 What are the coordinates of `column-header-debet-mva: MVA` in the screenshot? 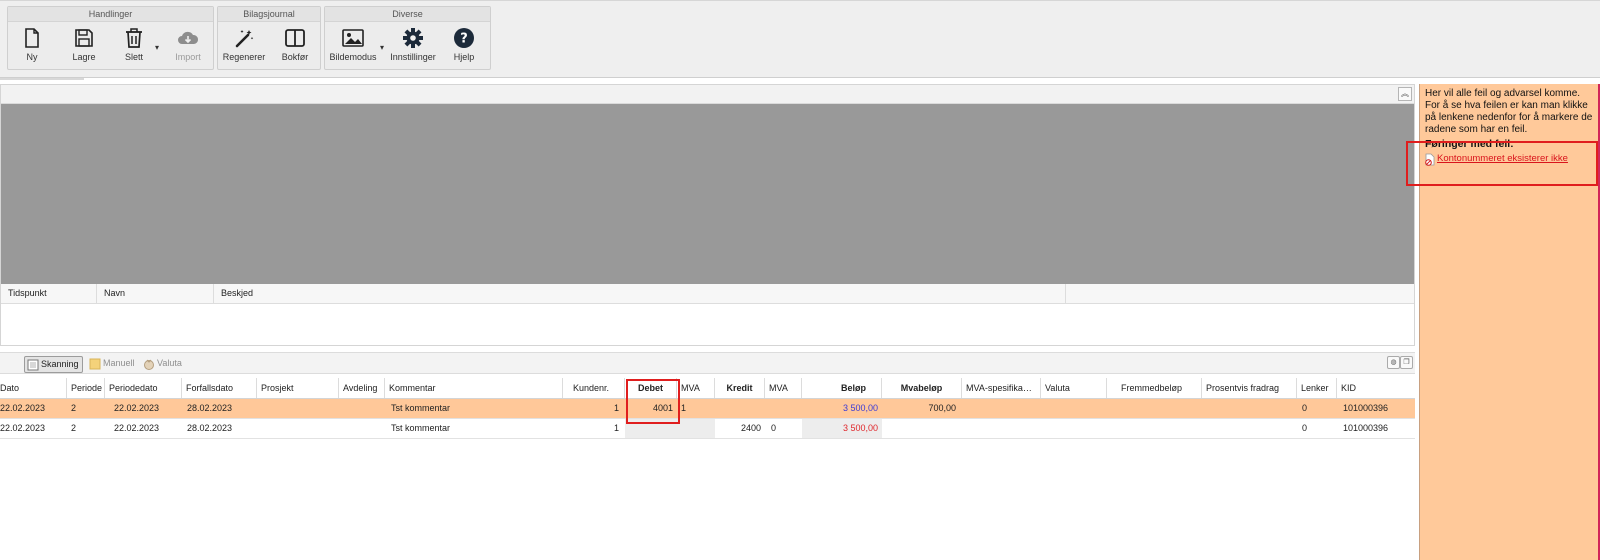 It's located at (696, 388).